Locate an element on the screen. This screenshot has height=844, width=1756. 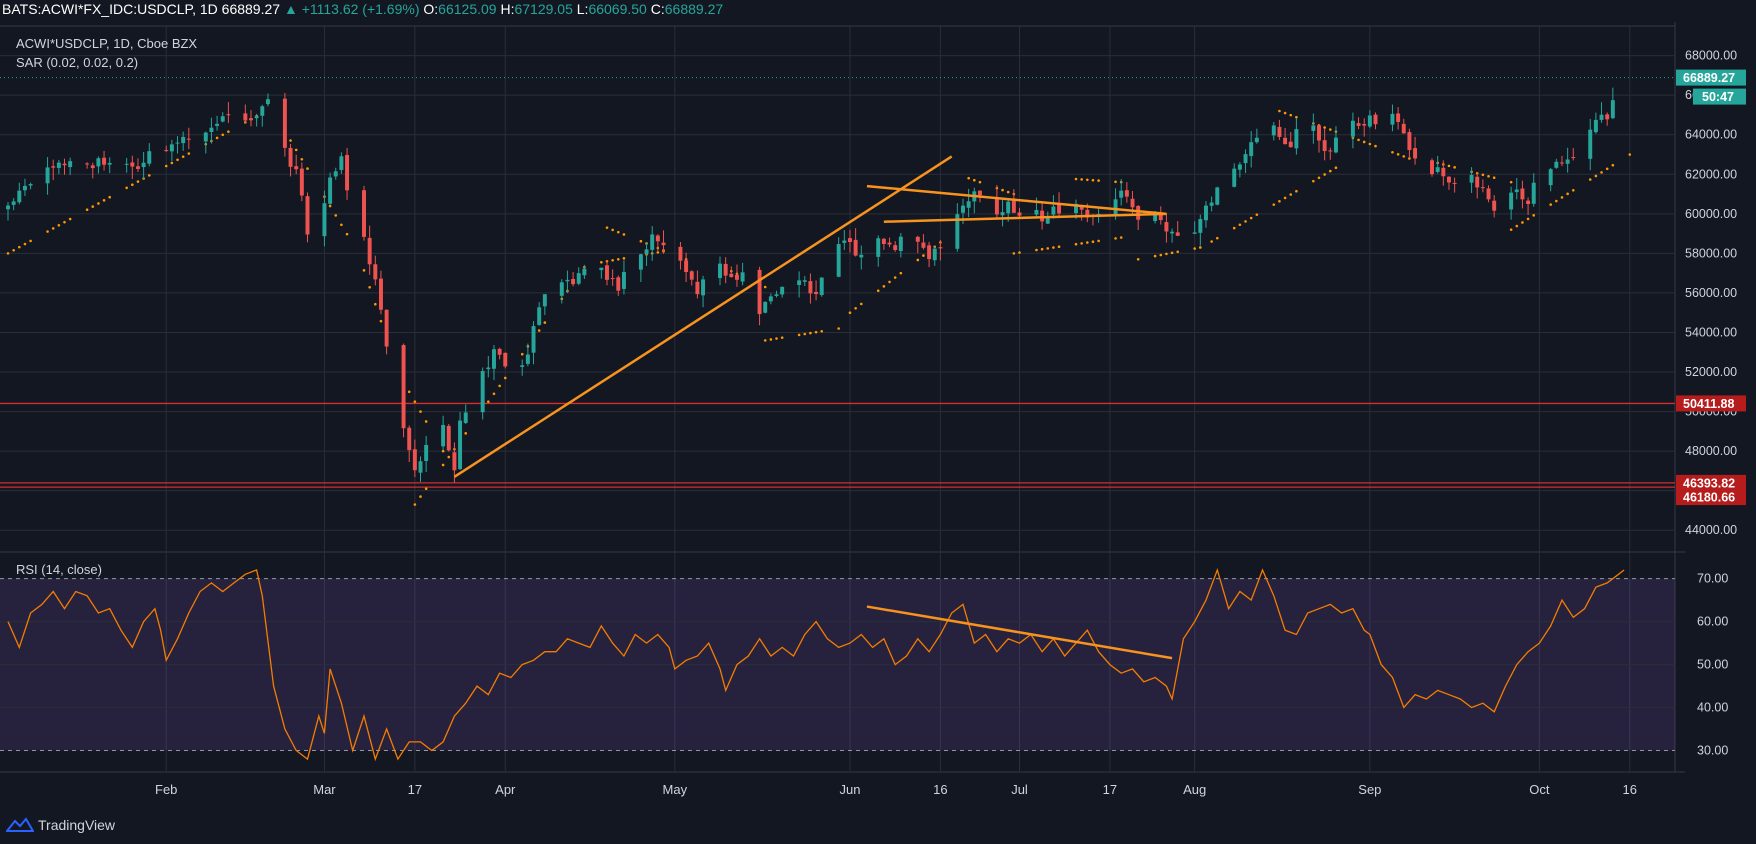
main-legend: ACWI*USDCLP, 1D, Cboe BZX is located at coordinates (106, 43).